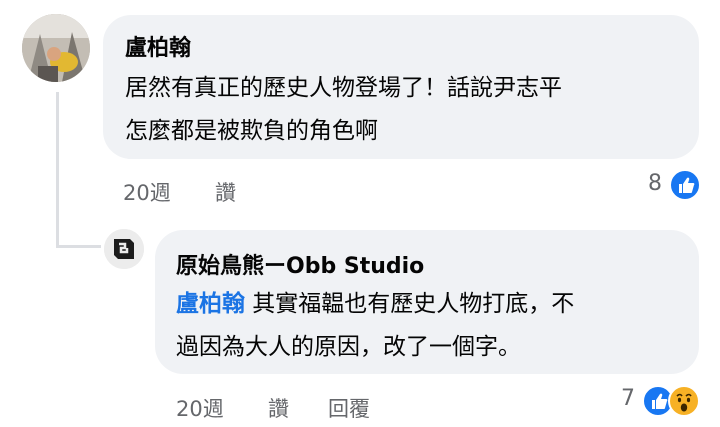 This screenshot has width=720, height=427. I want to click on wow-icon, so click(684, 401).